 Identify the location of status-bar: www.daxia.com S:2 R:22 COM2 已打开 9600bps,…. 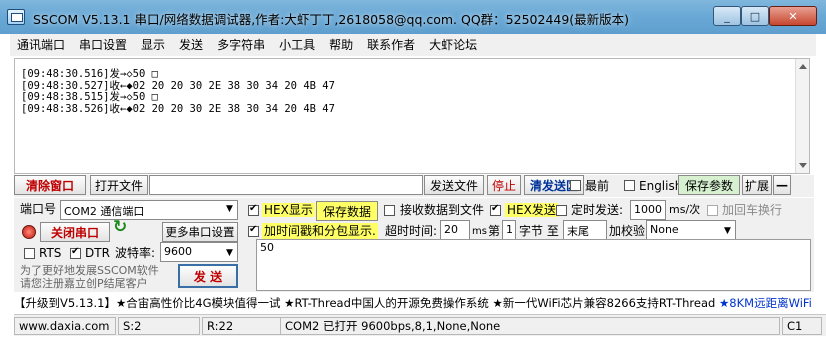
(420, 325).